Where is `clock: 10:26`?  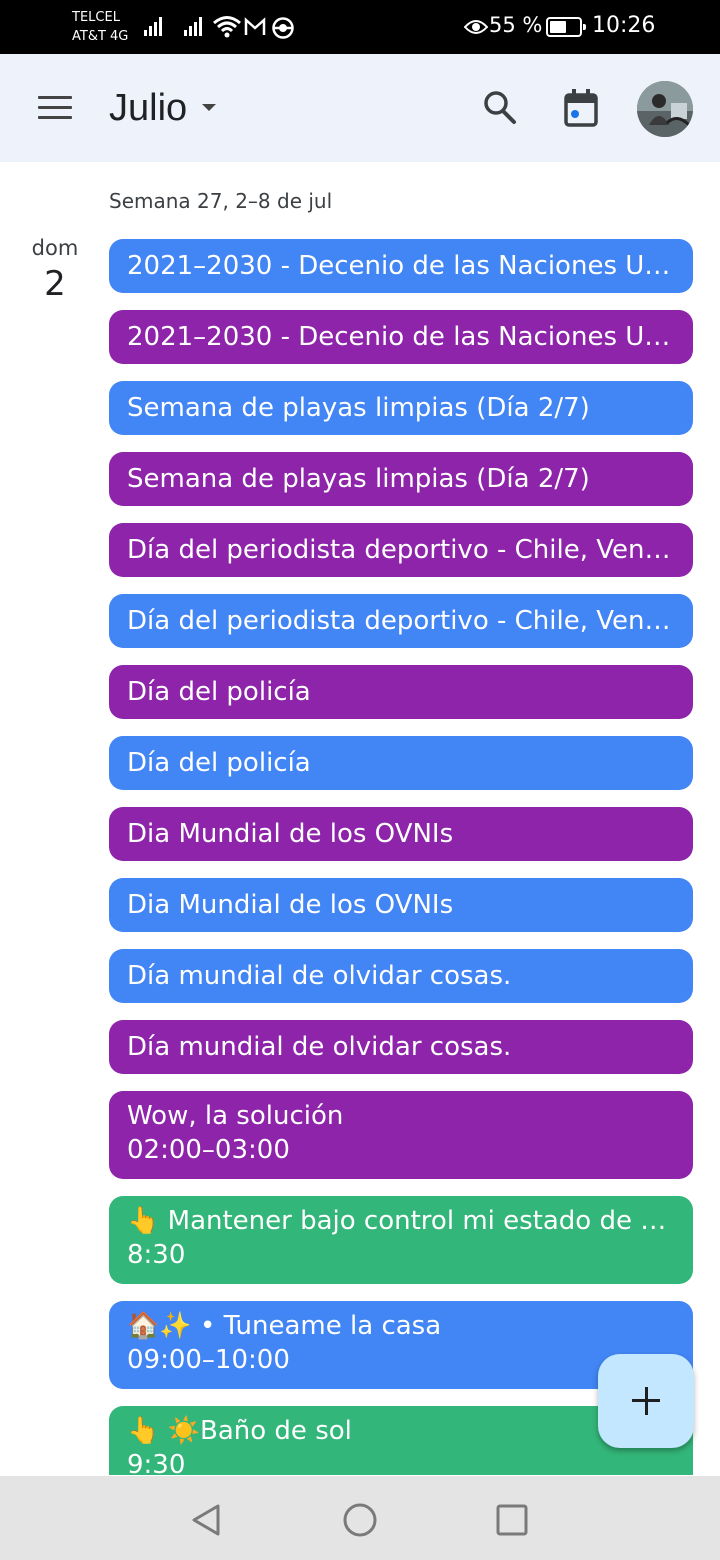
clock: 10:26 is located at coordinates (624, 25).